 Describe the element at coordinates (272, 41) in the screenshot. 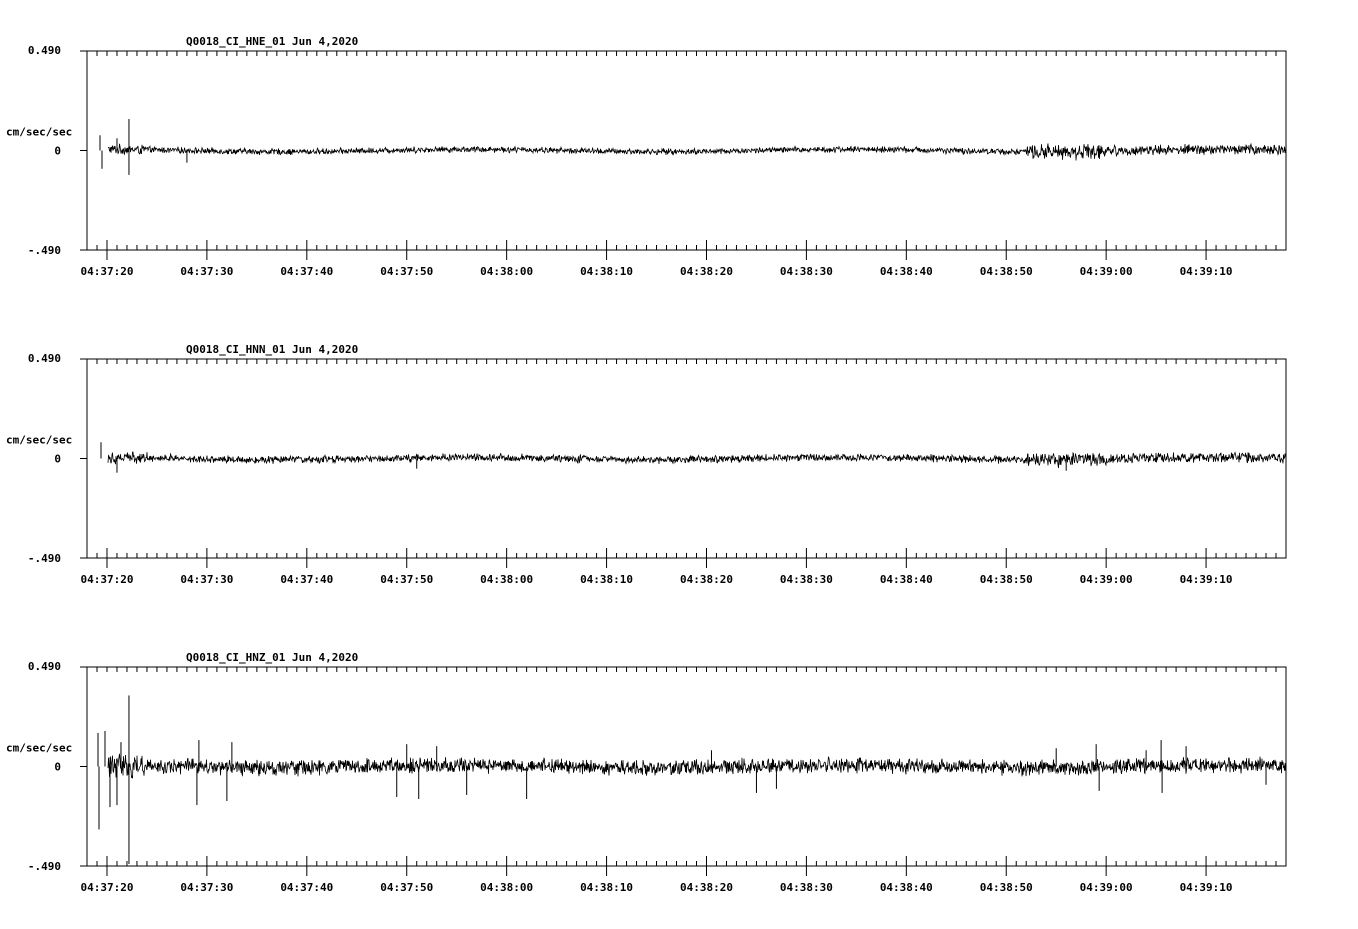

I see `chart-title: Q0018_CI_HNE_01 Jun 4,2020` at that location.